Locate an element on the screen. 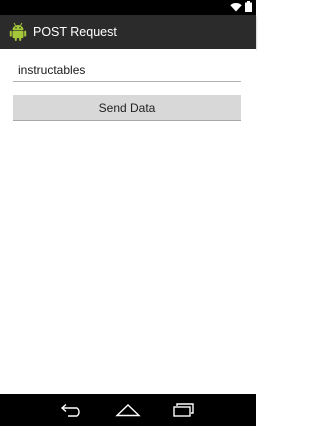 This screenshot has height=426, width=320. status-bar is located at coordinates (128, 7).